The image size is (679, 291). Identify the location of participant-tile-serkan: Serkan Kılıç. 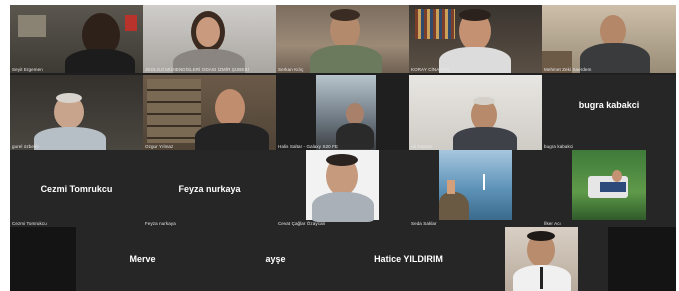
(342, 39).